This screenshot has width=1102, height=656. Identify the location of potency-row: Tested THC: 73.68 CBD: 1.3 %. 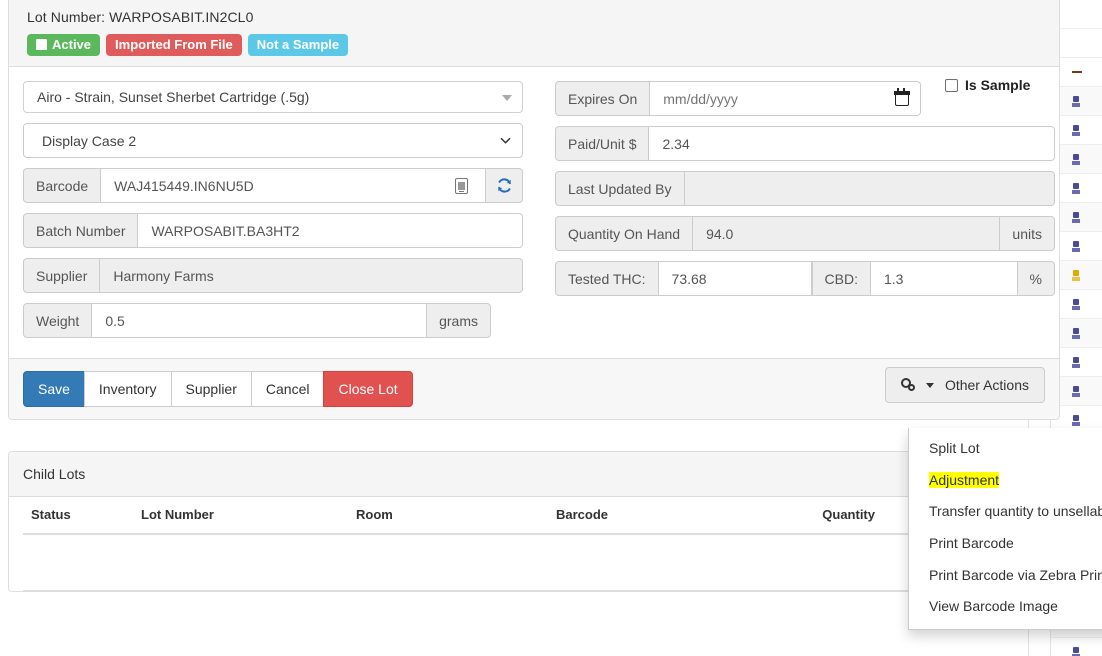
(805, 278).